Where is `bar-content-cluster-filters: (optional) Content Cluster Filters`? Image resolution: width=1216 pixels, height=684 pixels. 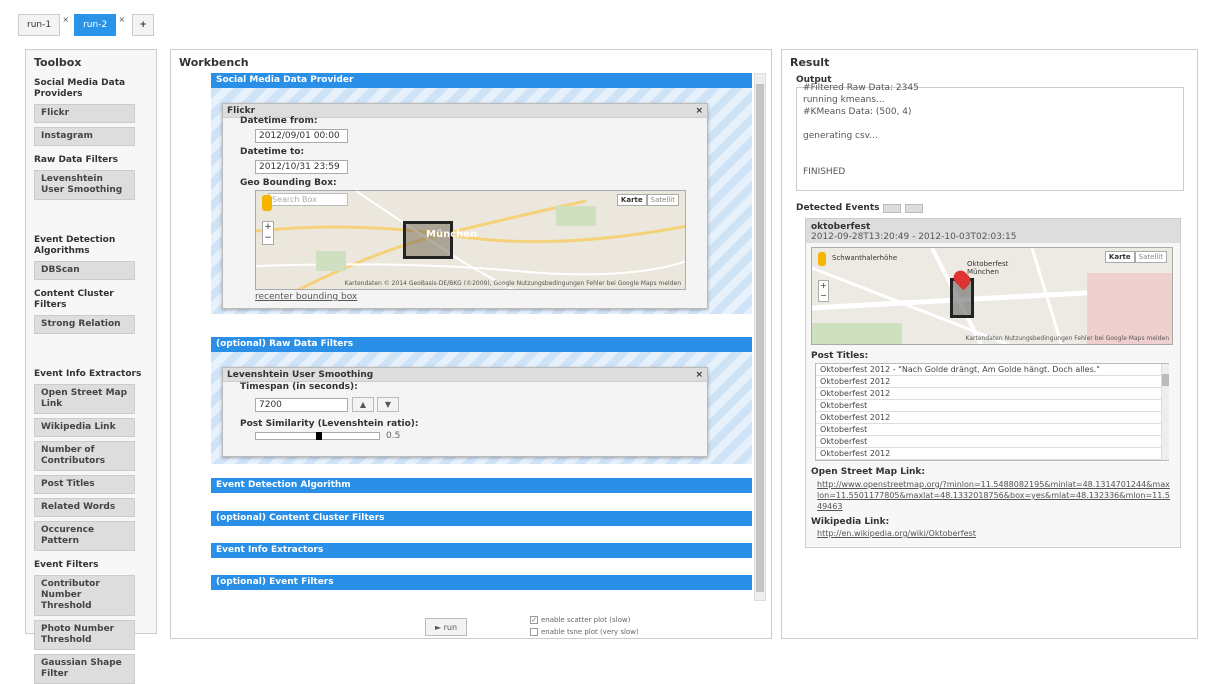
bar-content-cluster-filters: (optional) Content Cluster Filters is located at coordinates (481, 518).